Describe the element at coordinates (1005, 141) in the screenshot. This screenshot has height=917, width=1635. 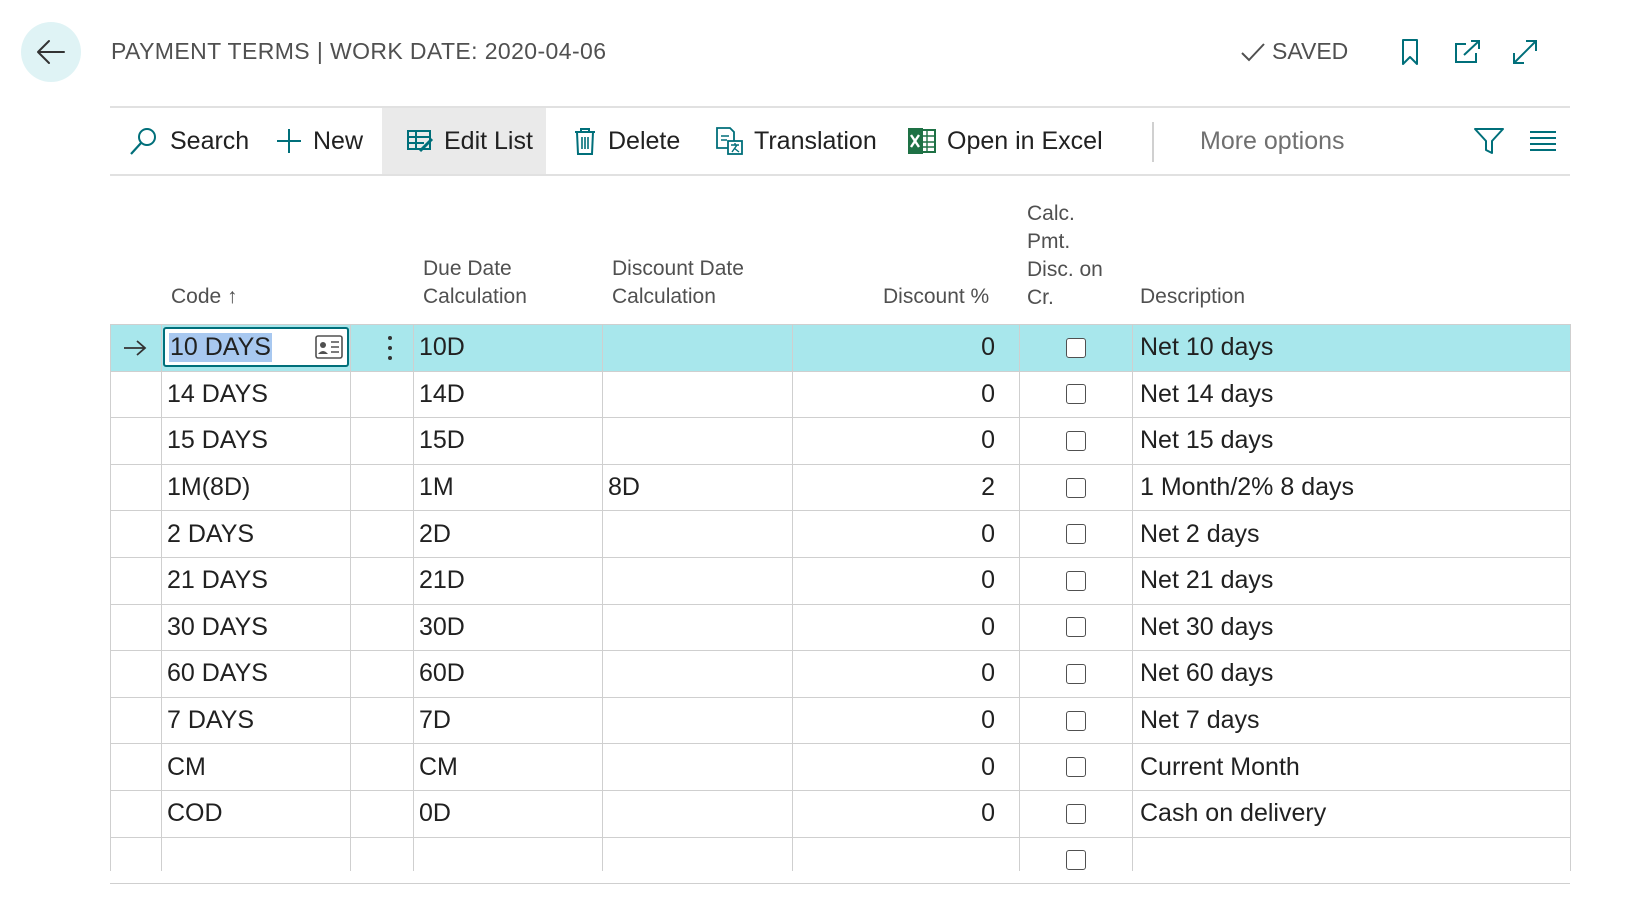
I see `open-in-excel-button: Open in Excel` at that location.